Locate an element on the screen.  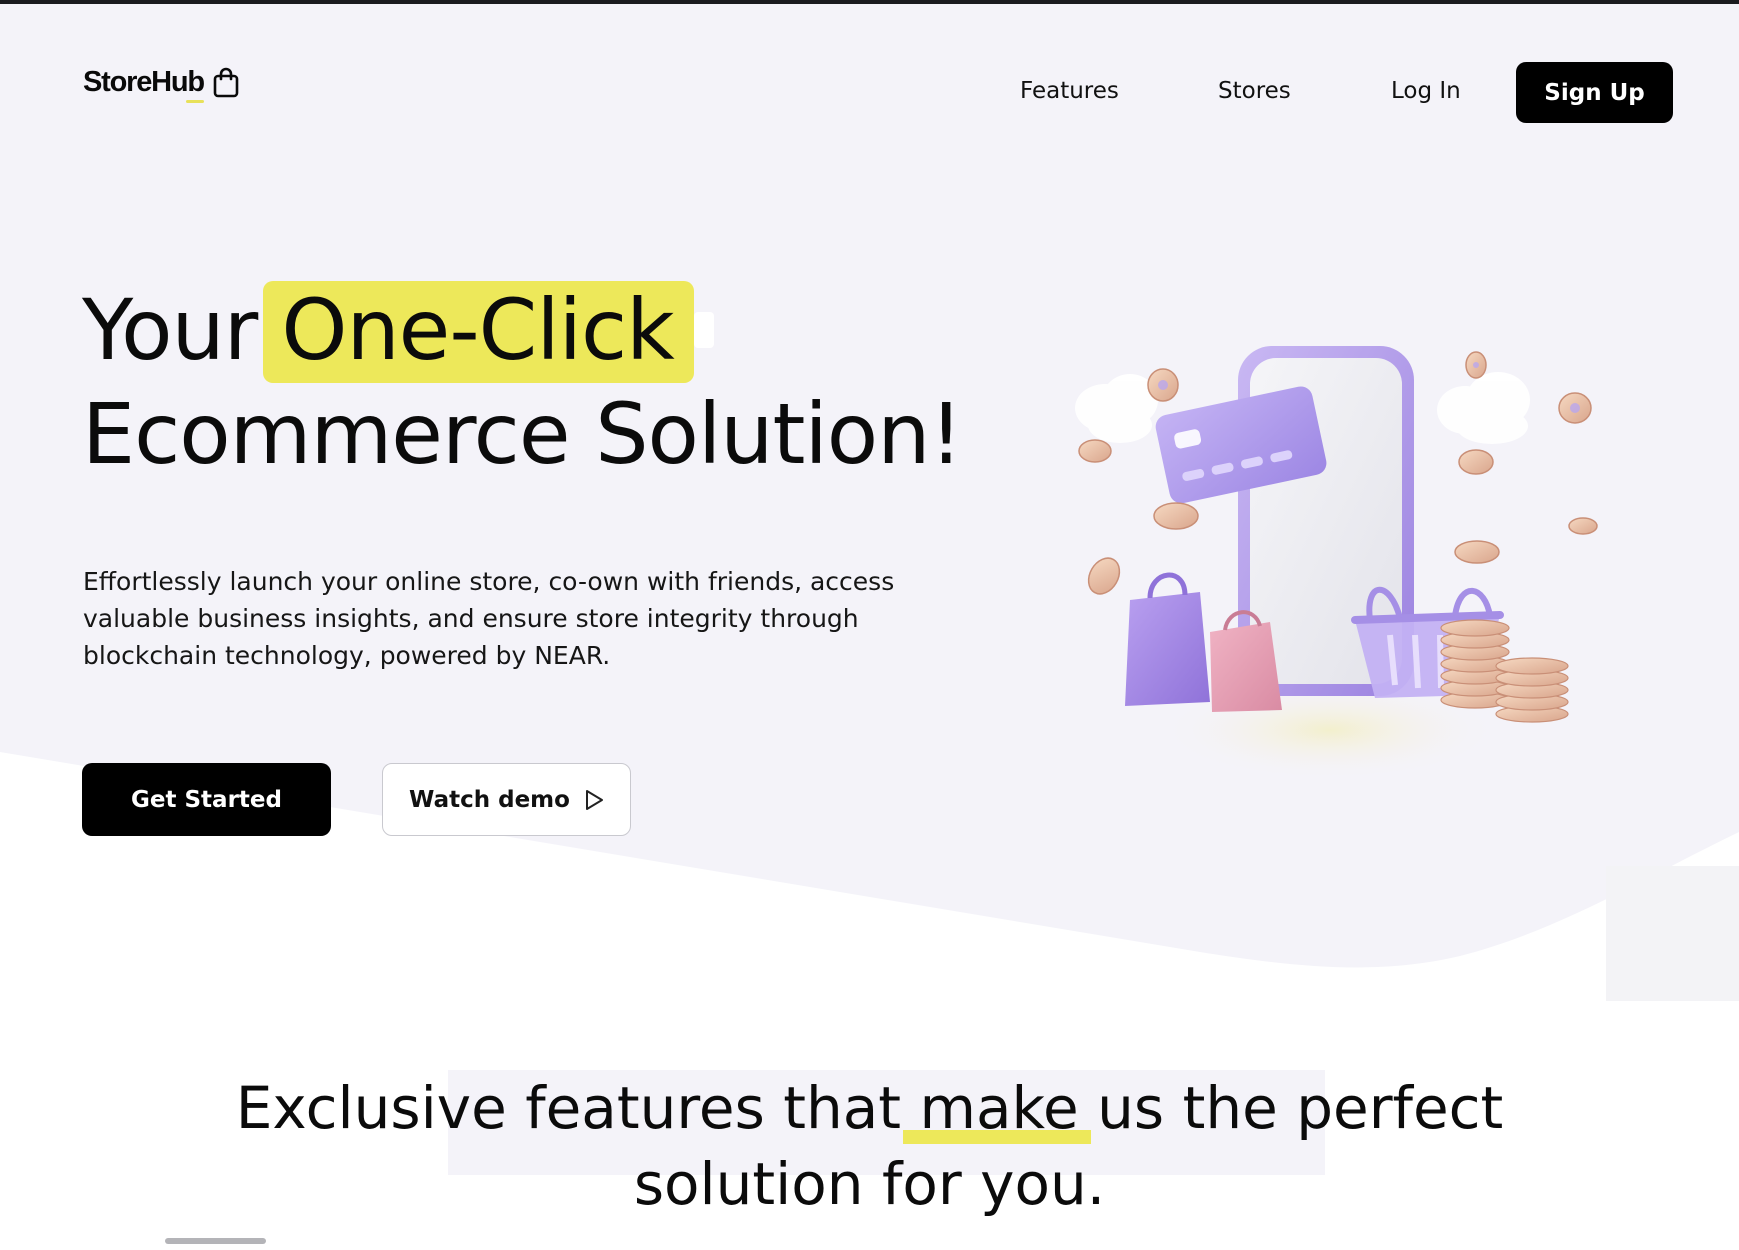
nav-features-link: Features is located at coordinates (1069, 91).